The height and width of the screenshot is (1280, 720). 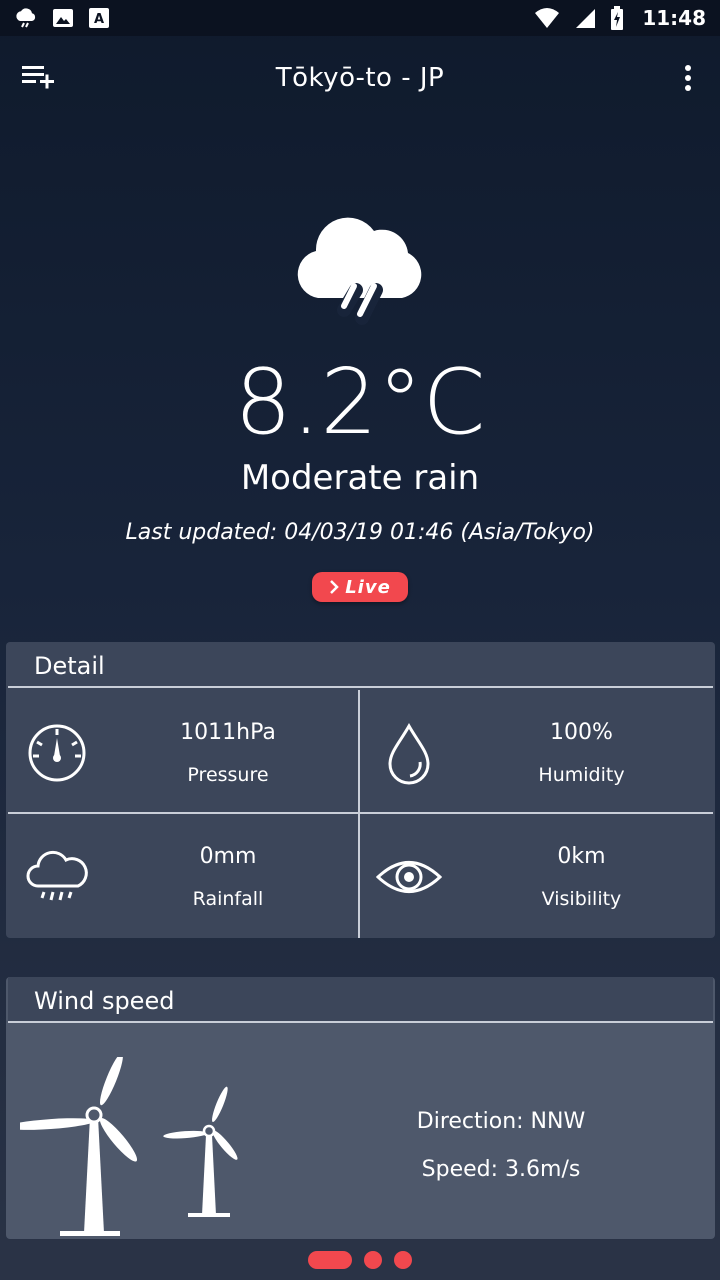 What do you see at coordinates (26, 18) in the screenshot?
I see `weather-notification-icon` at bounding box center [26, 18].